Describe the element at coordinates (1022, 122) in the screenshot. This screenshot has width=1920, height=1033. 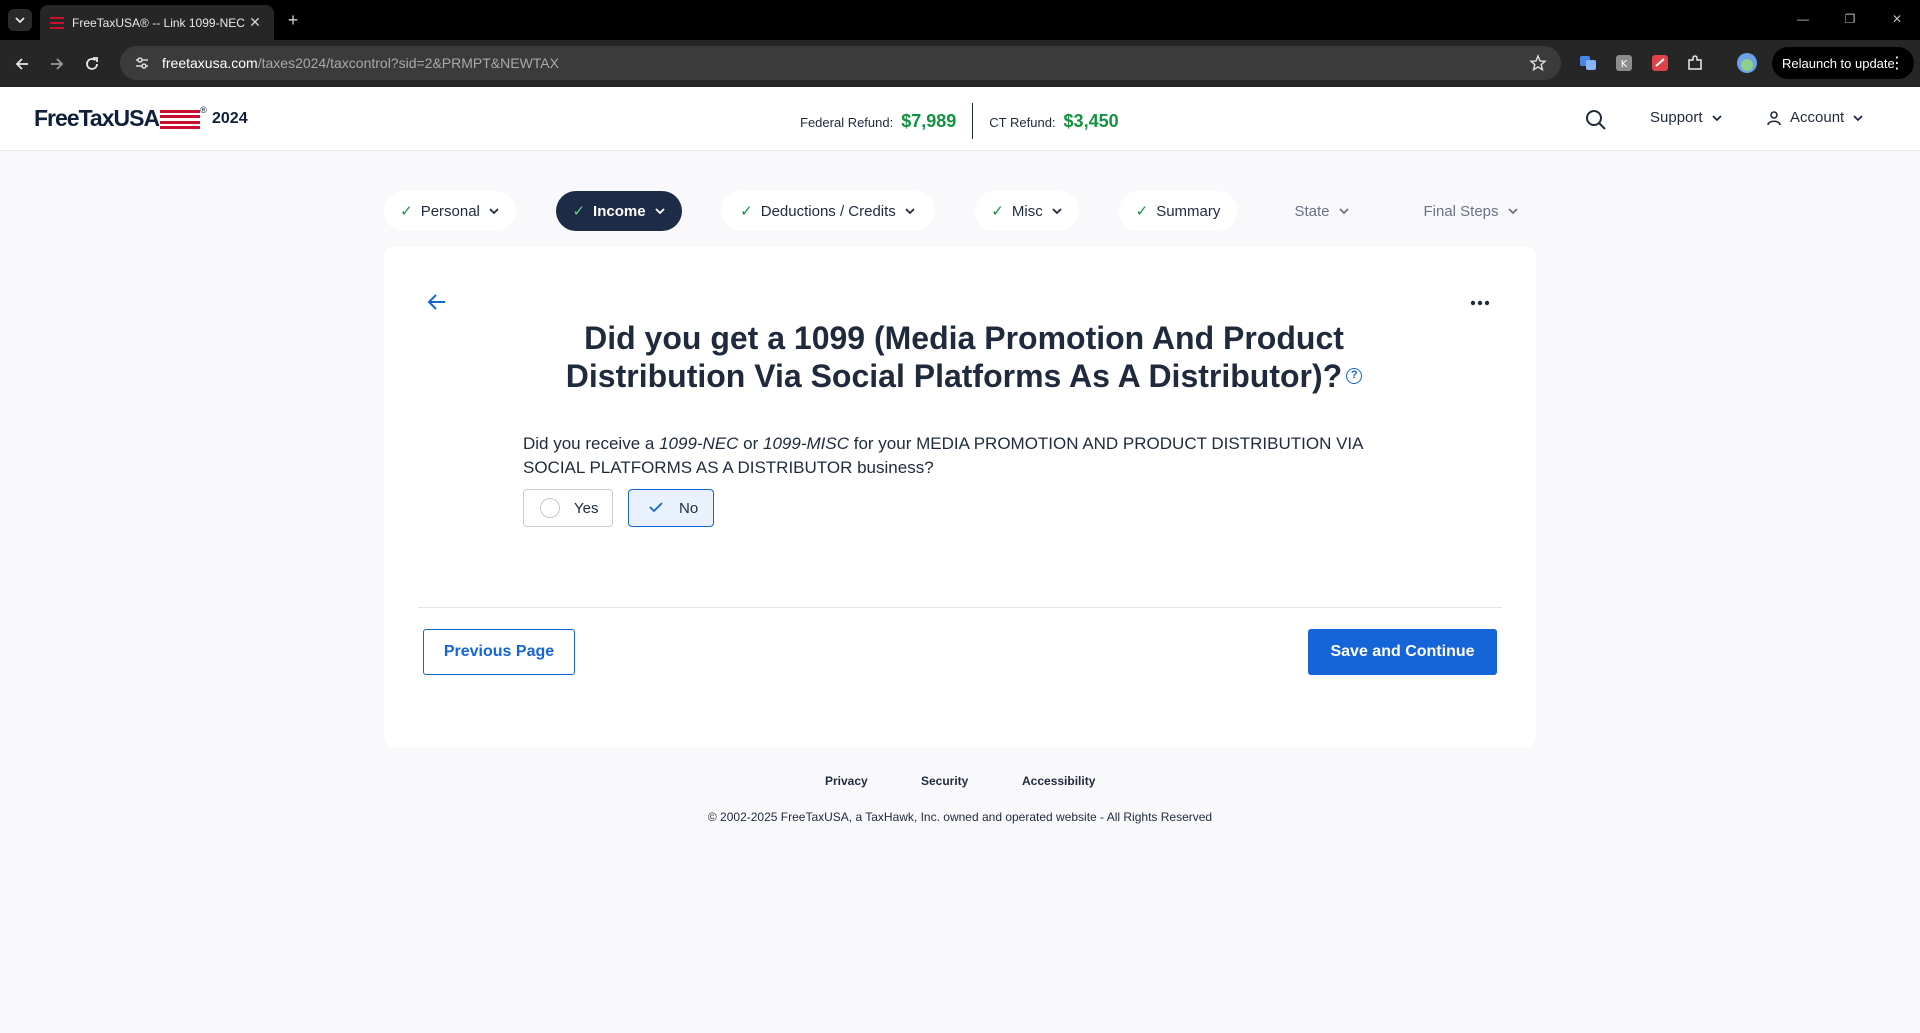
I see `state-refund-label: CT Refund:` at that location.